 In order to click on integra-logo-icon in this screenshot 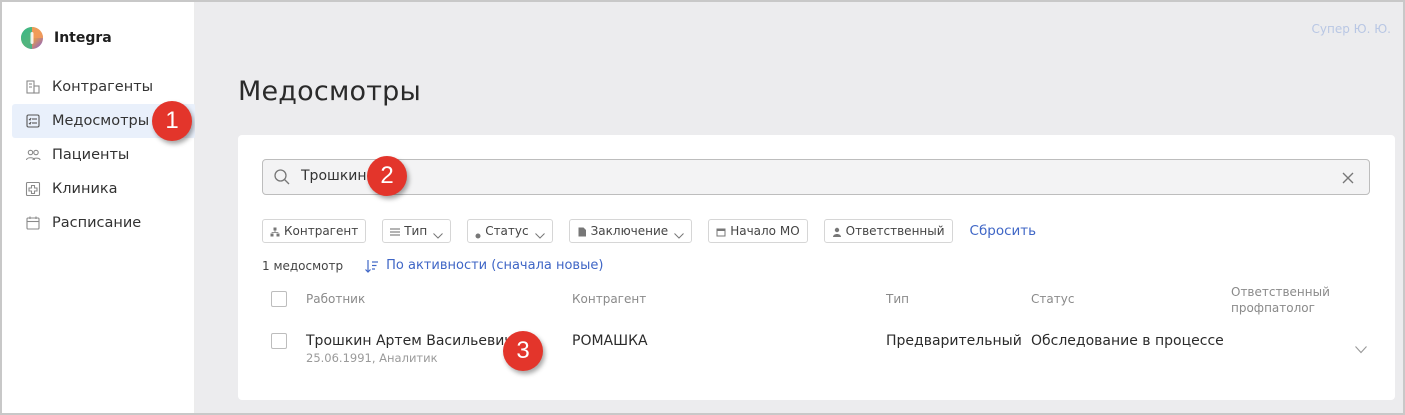, I will do `click(32, 38)`.